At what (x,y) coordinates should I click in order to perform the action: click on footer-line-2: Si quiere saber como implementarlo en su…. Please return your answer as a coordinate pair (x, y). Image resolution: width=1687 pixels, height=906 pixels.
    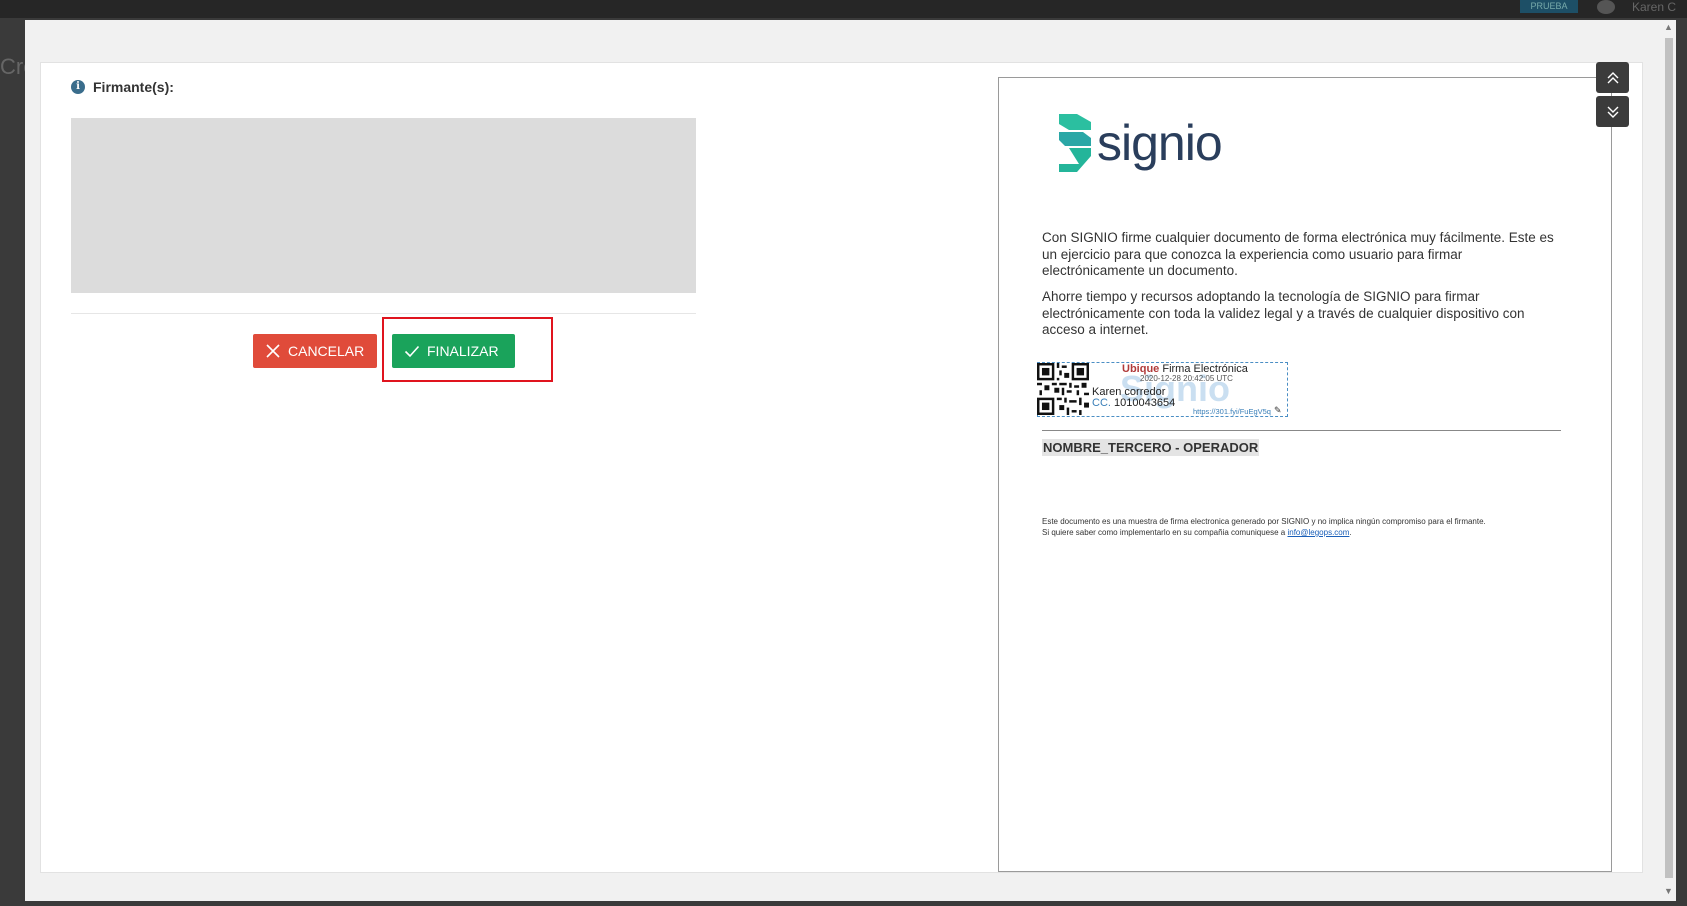
    Looking at the image, I should click on (1322, 532).